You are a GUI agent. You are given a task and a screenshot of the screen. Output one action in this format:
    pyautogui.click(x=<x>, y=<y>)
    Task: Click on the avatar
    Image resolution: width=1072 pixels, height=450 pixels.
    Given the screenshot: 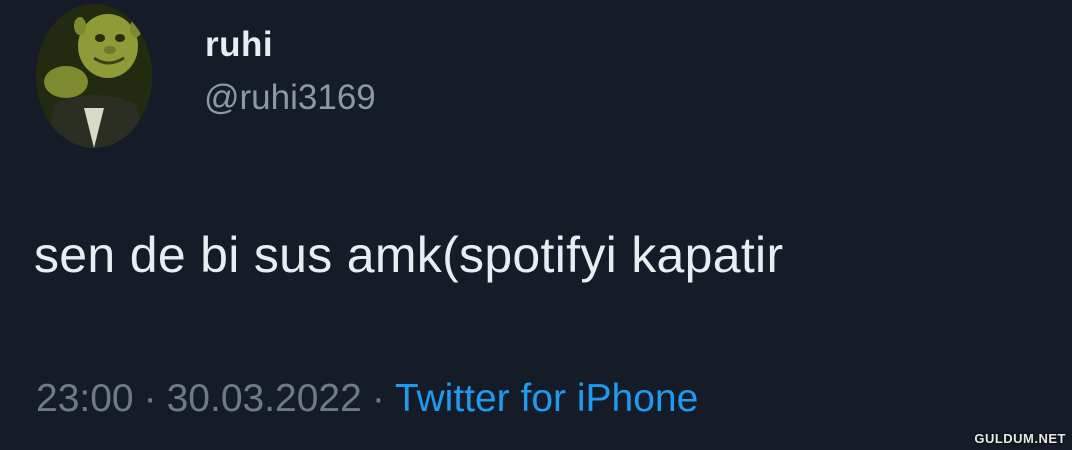 What is the action you would take?
    pyautogui.click(x=94, y=76)
    